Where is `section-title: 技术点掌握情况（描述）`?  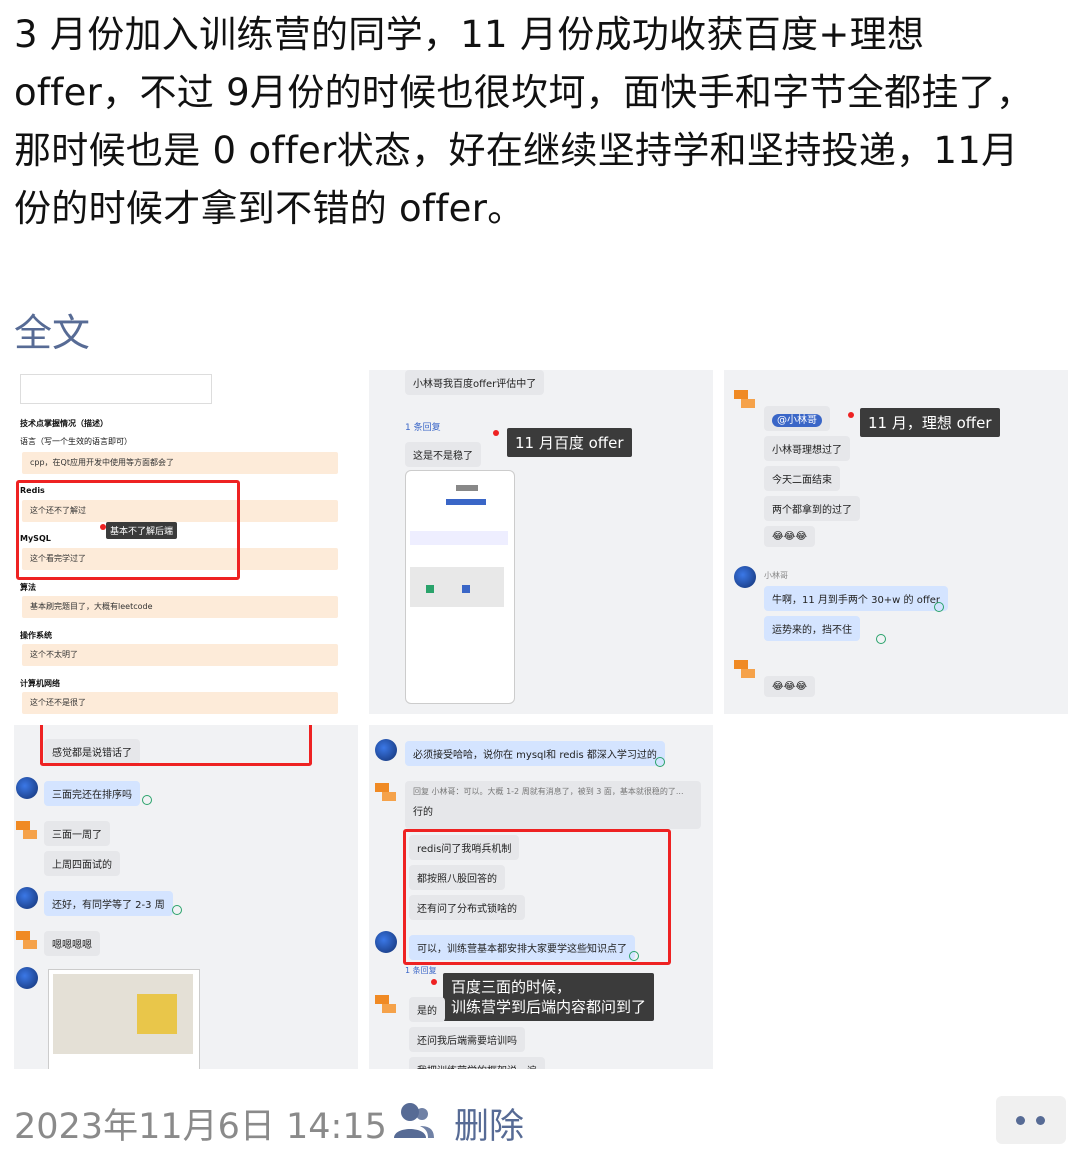
section-title: 技术点掌握情况（描述） is located at coordinates (64, 423).